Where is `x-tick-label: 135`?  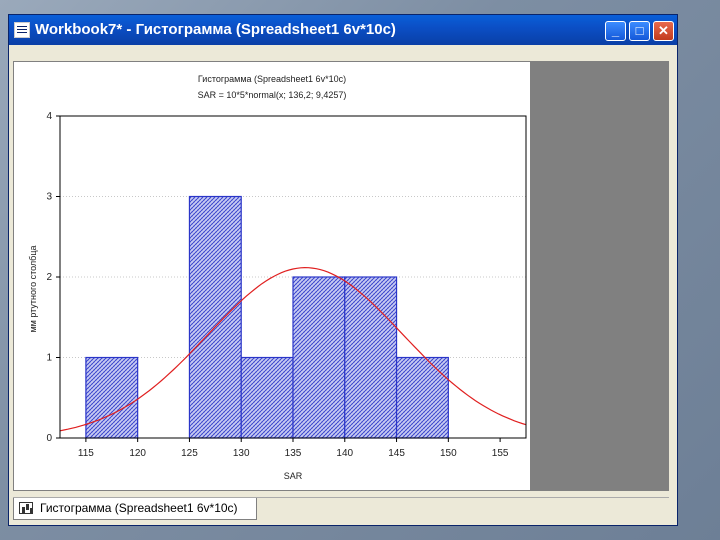
x-tick-label: 135 is located at coordinates (293, 453).